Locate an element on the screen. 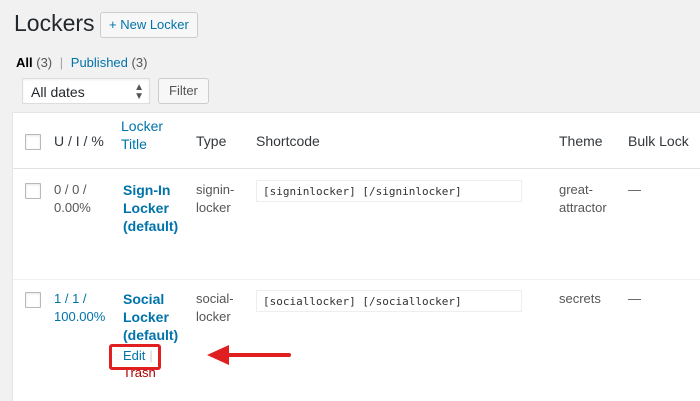  stats-line: 0.00% is located at coordinates (72, 207).